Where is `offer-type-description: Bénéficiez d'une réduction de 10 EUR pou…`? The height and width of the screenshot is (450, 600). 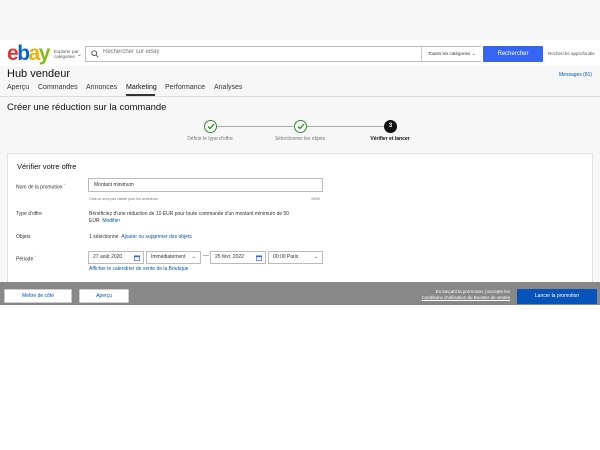
offer-type-description: Bénéficiez d'une réduction de 10 EUR pou… is located at coordinates (196, 217).